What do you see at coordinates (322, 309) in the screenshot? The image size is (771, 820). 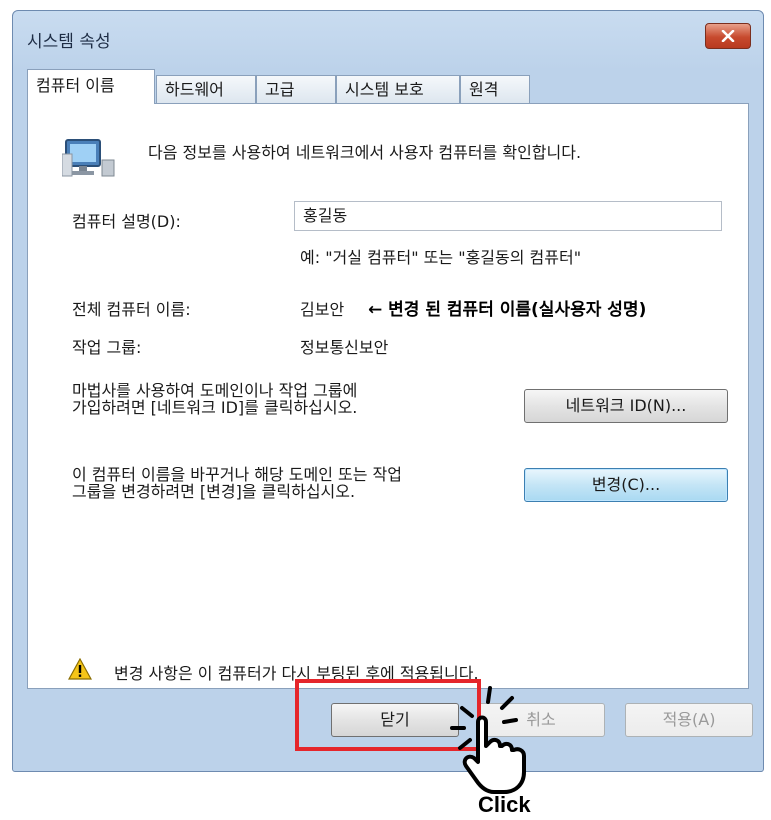 I see `full-name-value: 김보안` at bounding box center [322, 309].